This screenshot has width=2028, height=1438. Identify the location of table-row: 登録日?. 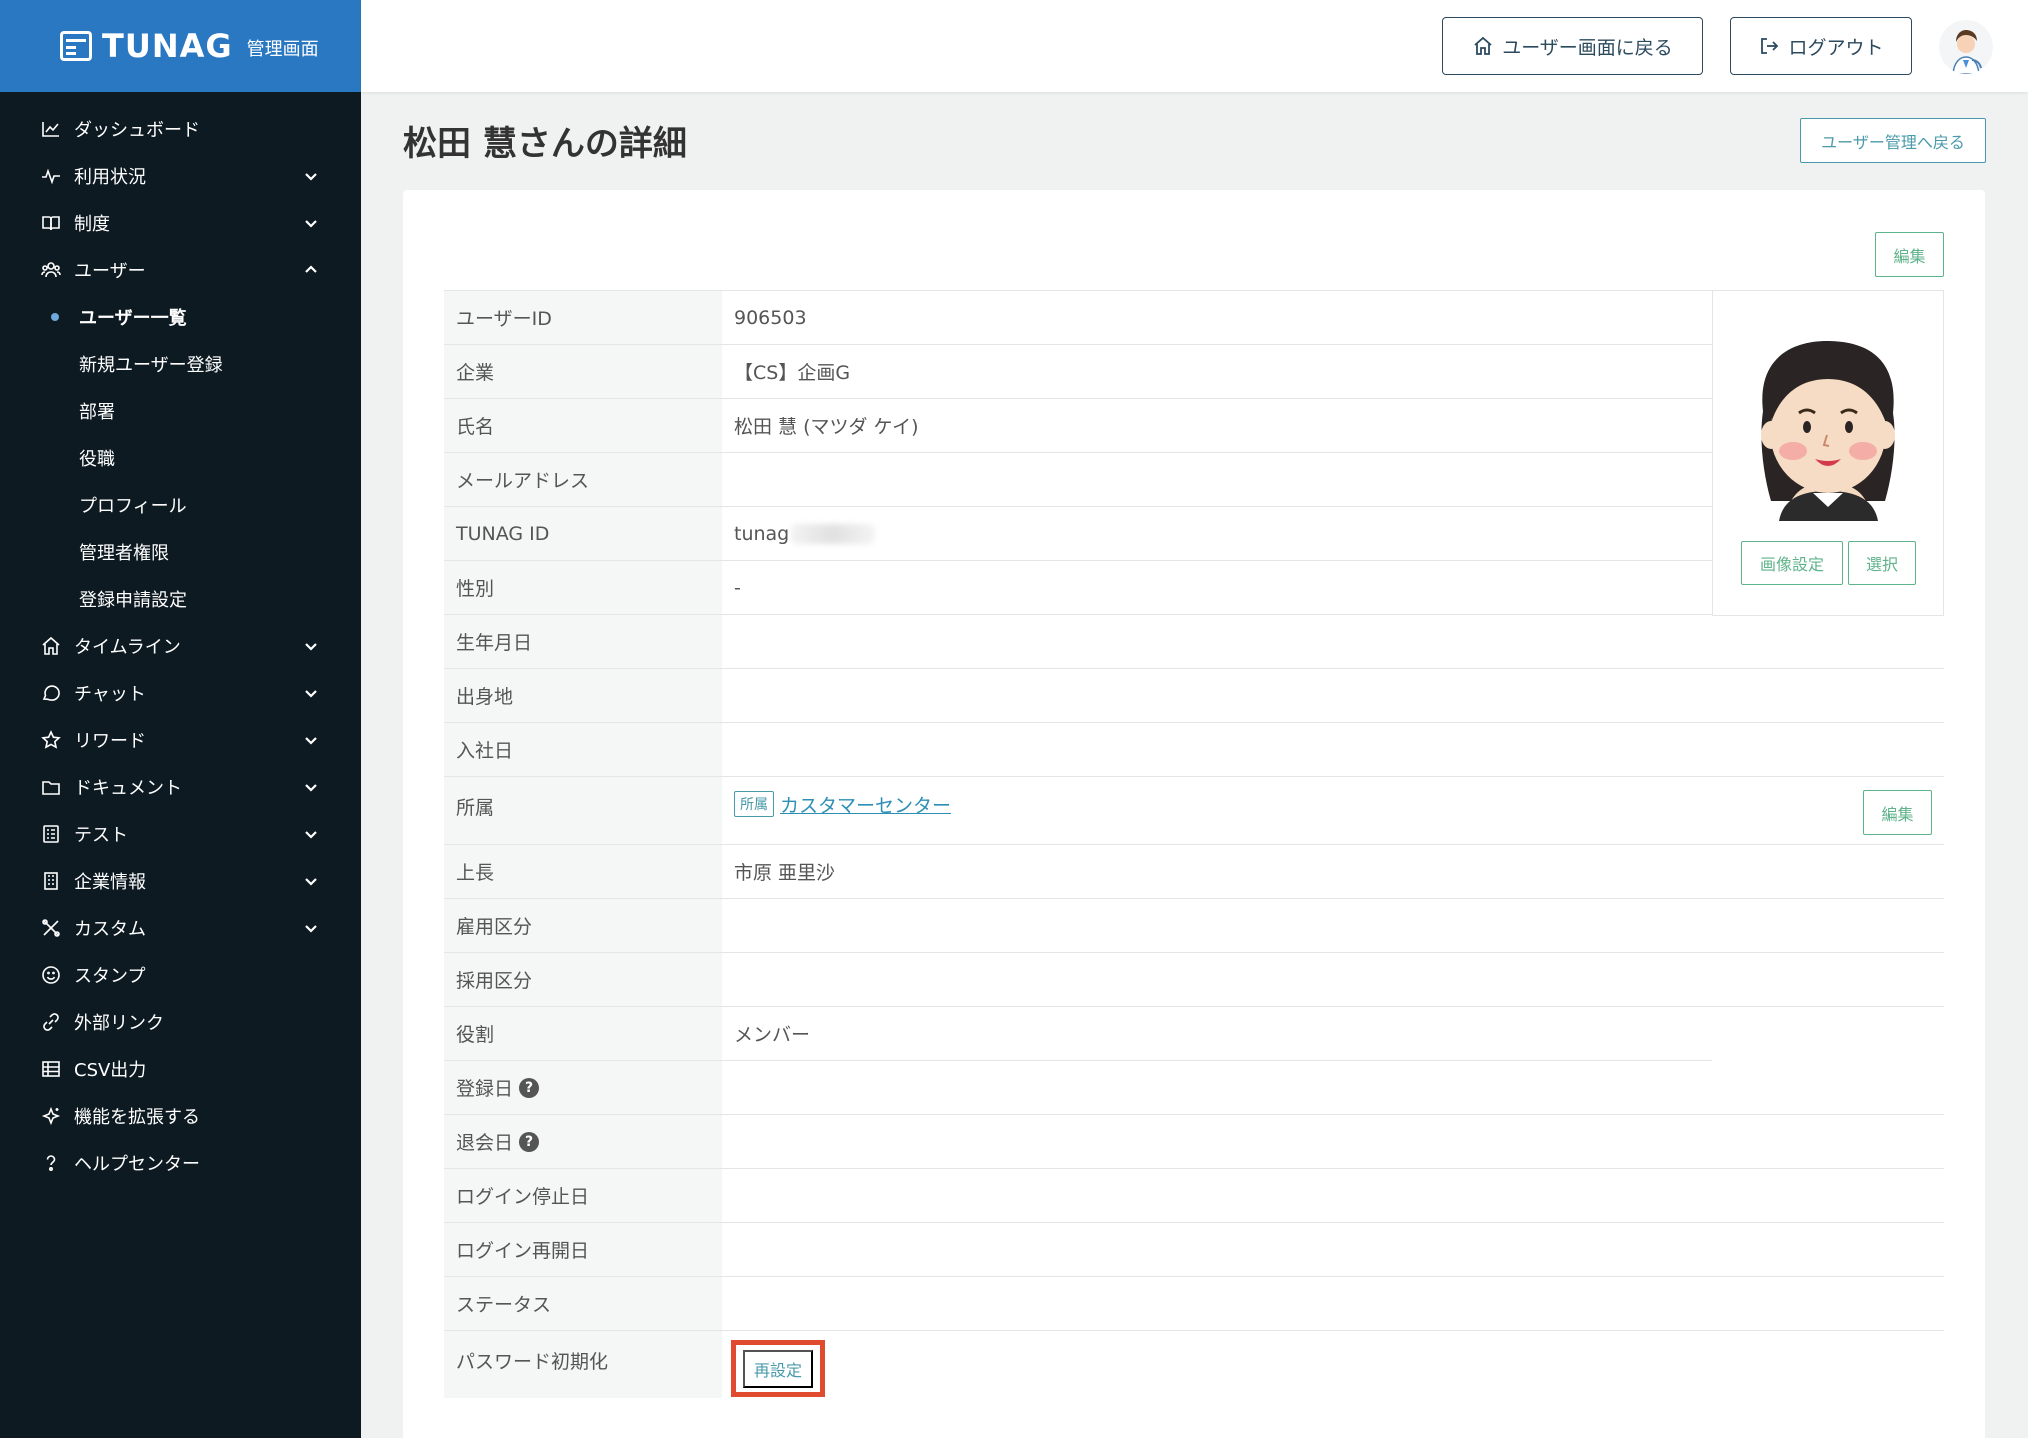
(1078, 1087).